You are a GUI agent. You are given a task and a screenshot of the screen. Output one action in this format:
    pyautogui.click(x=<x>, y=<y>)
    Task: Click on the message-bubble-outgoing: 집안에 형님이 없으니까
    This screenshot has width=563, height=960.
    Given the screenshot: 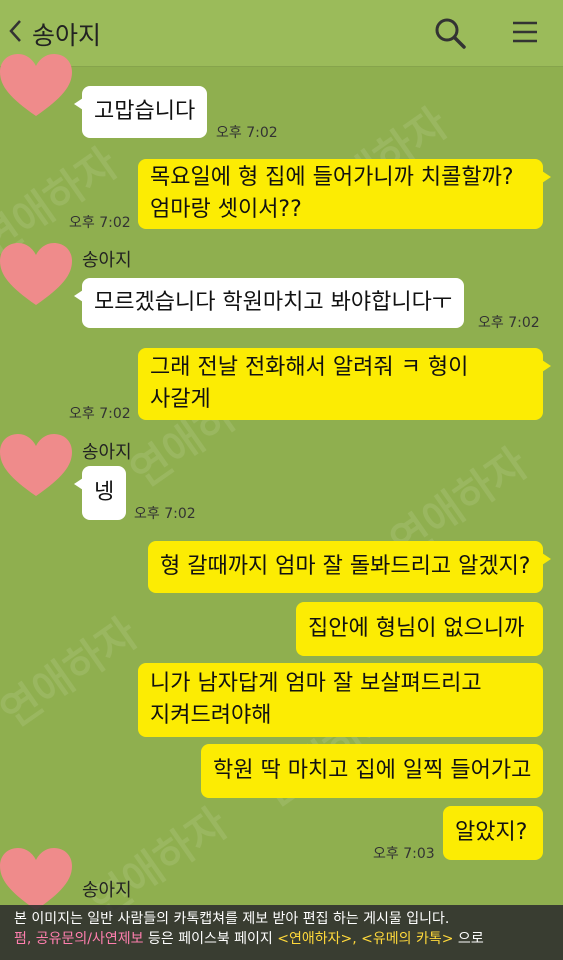 What is the action you would take?
    pyautogui.click(x=419, y=629)
    